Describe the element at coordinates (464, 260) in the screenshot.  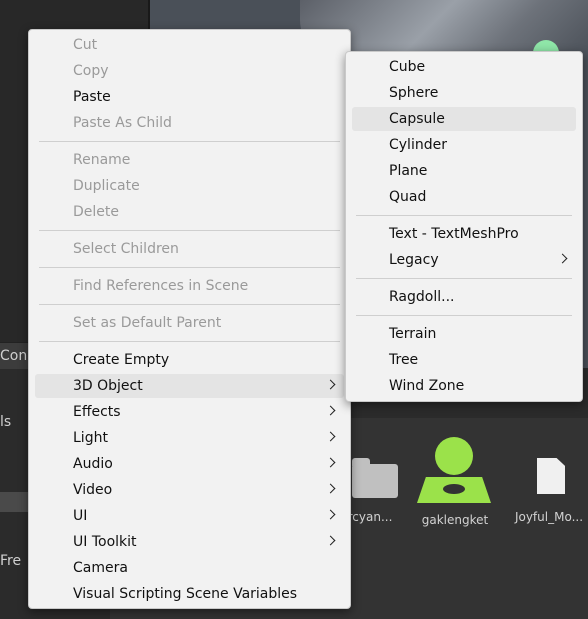
I see `submenu-item-legacy: Legacy` at that location.